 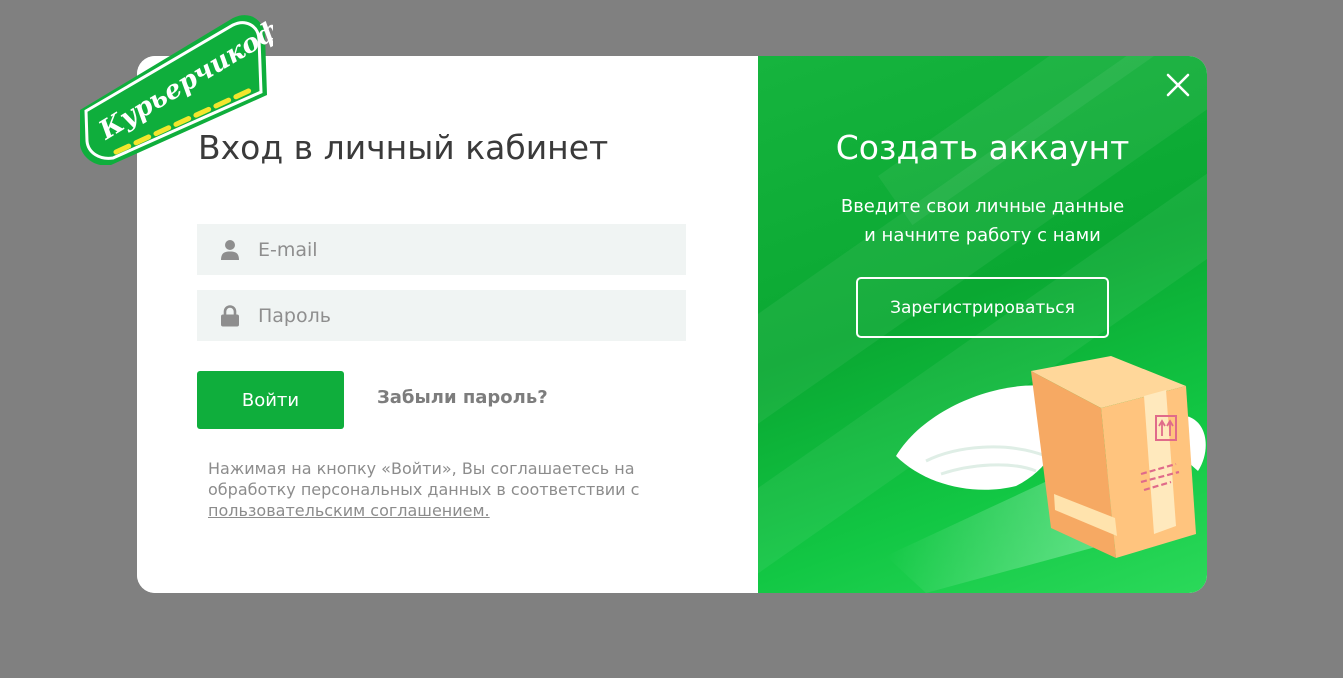 I want to click on email-input, so click(x=458, y=249).